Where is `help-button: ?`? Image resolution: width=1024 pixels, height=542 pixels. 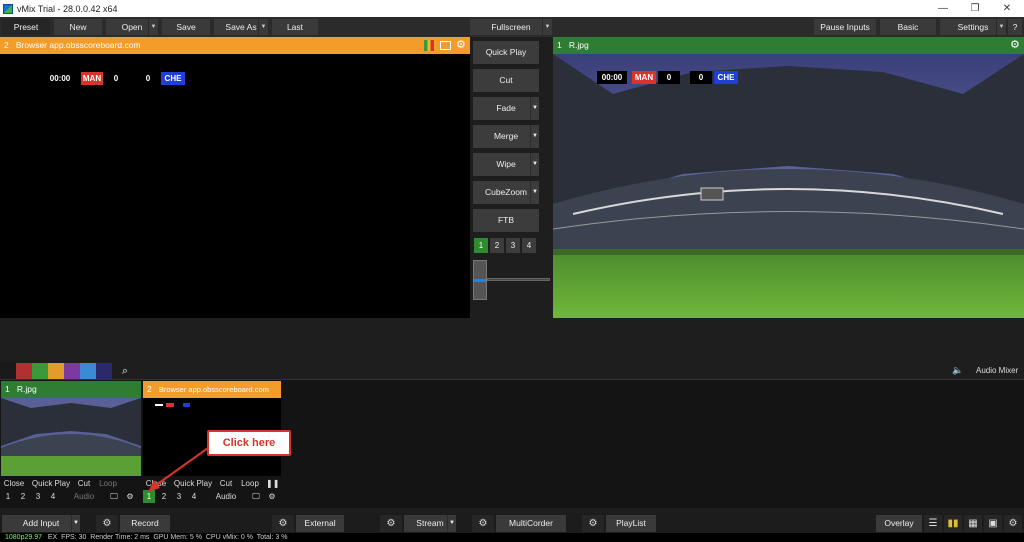 help-button: ? is located at coordinates (1015, 27).